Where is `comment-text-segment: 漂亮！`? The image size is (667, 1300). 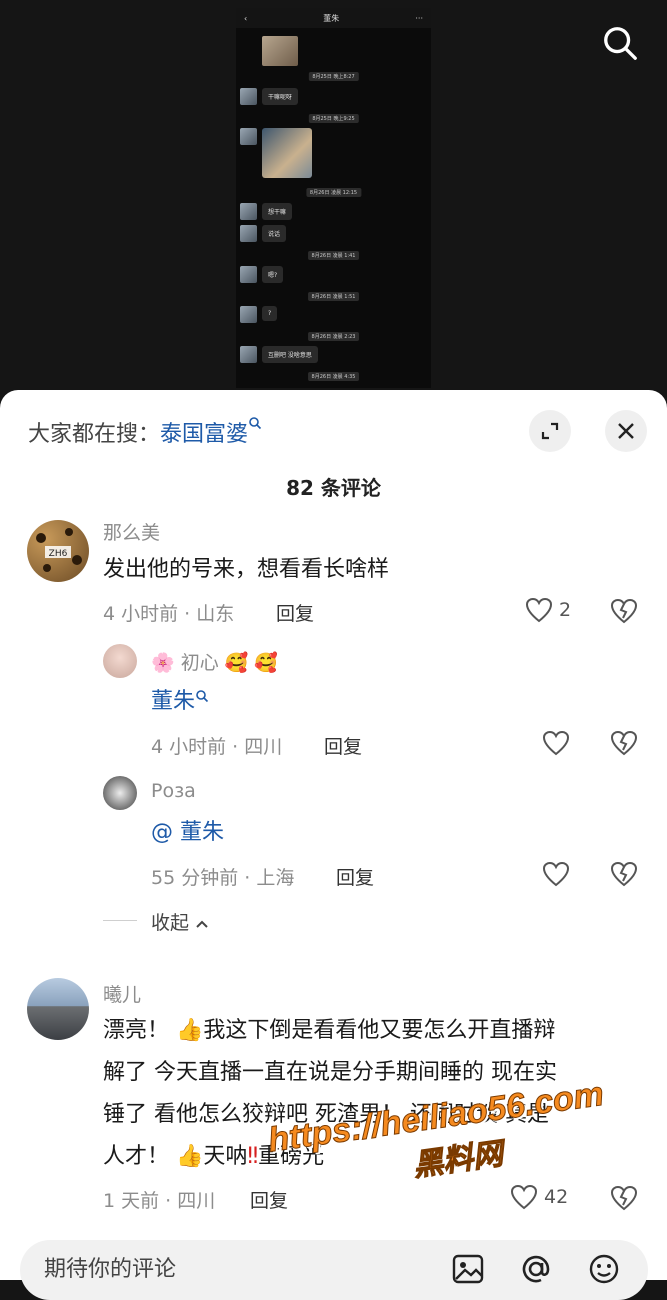 comment-text-segment: 漂亮！ is located at coordinates (136, 1030).